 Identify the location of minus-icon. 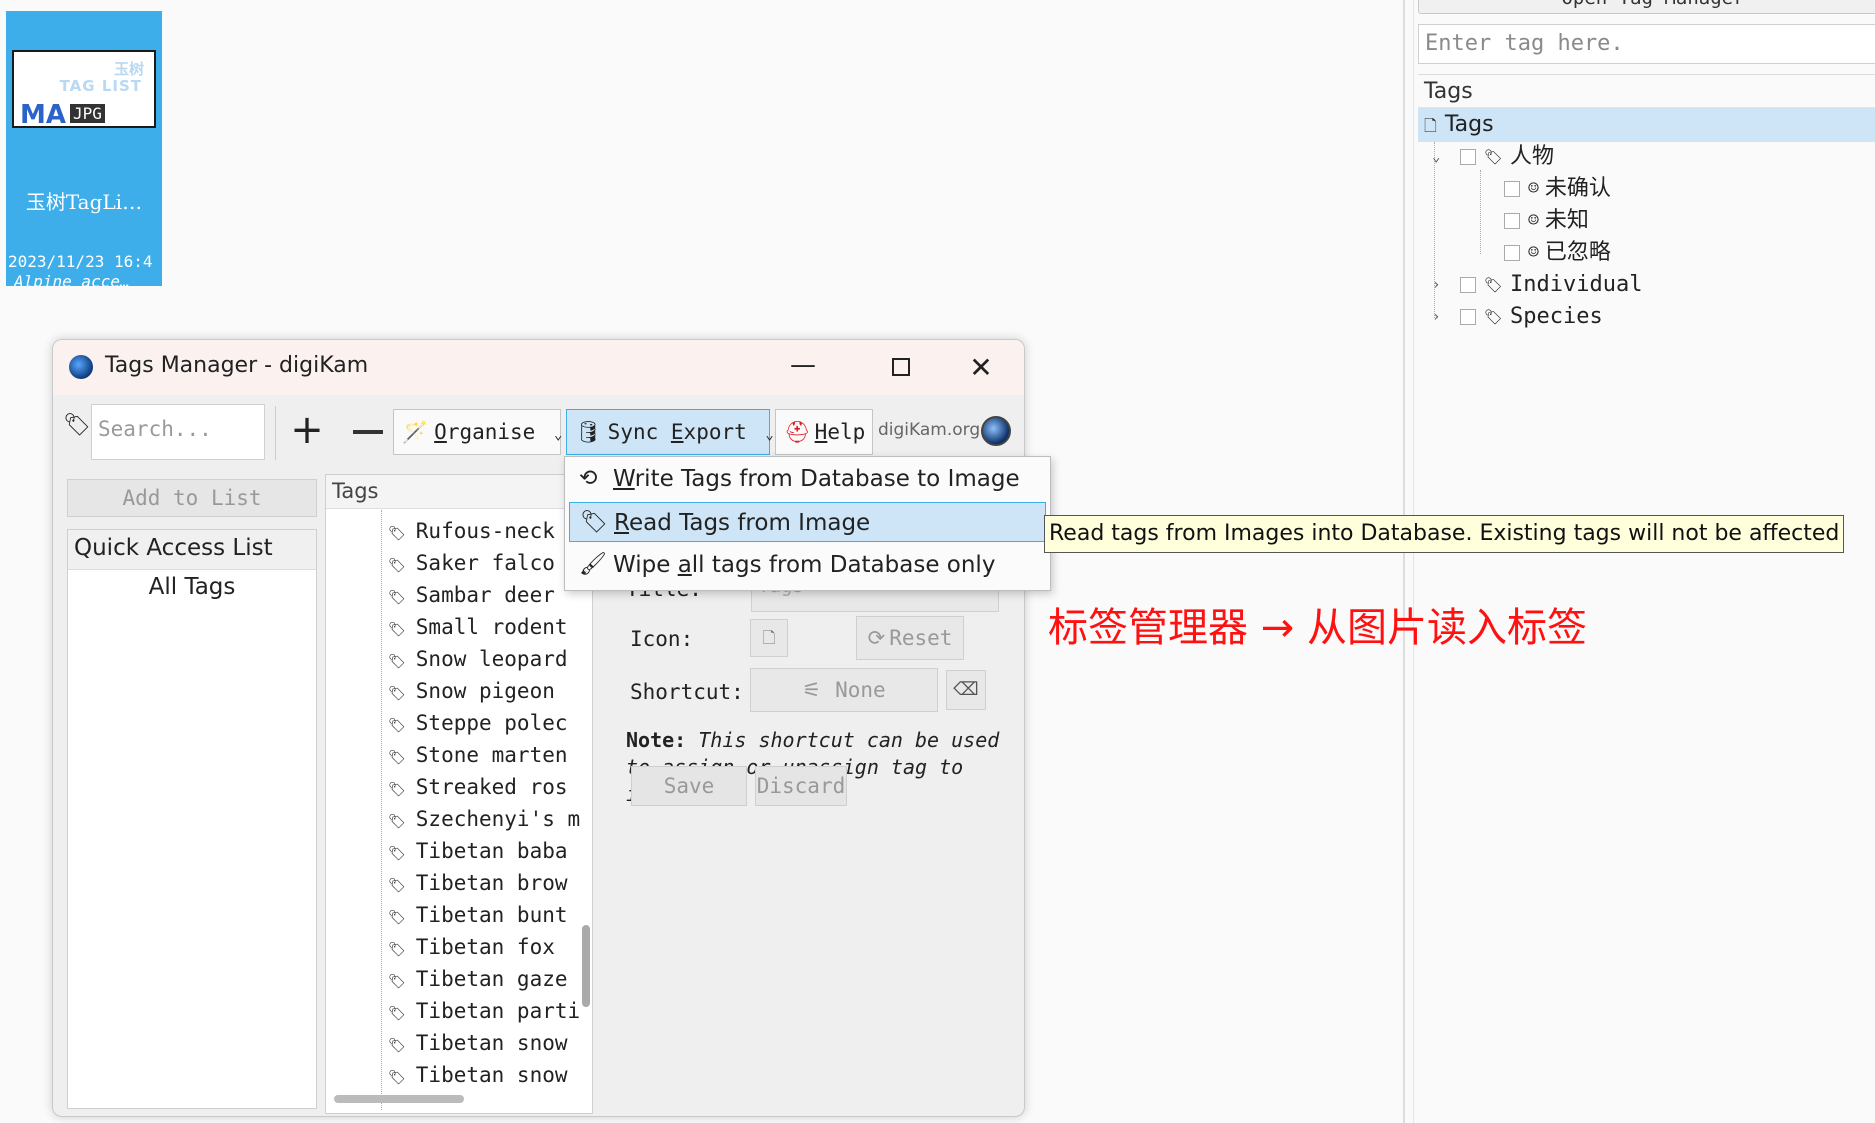
(368, 432).